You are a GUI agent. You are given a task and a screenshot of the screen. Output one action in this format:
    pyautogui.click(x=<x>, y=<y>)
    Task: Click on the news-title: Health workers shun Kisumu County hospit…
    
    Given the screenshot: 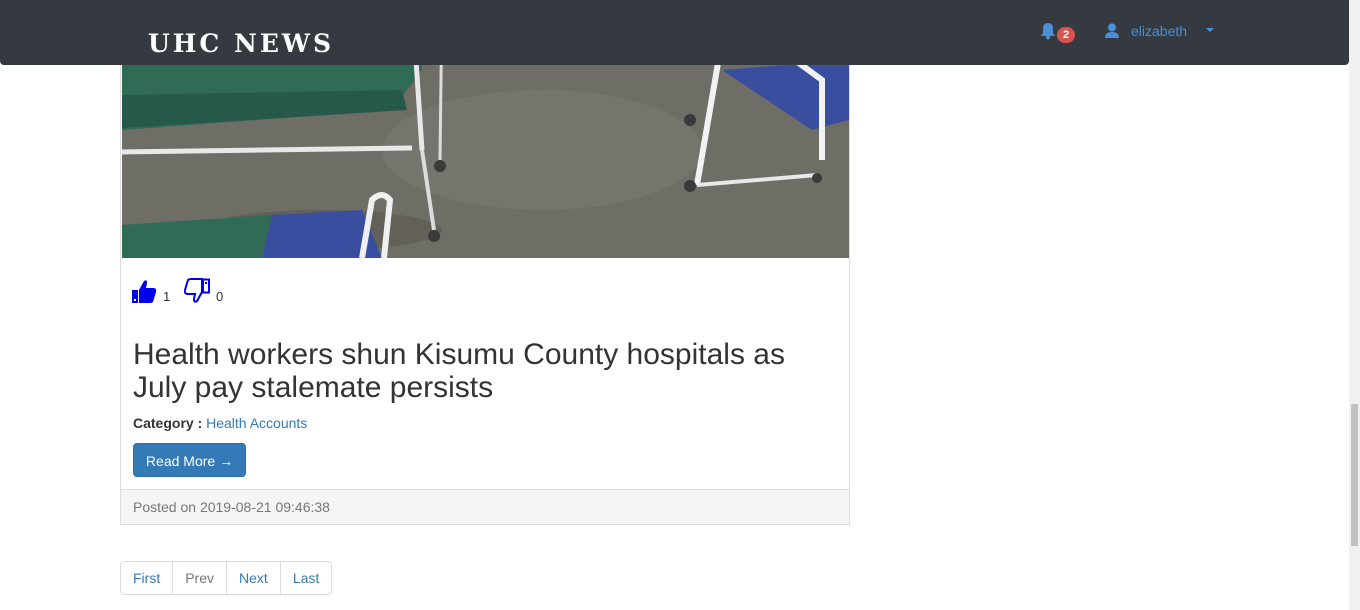 What is the action you would take?
    pyautogui.click(x=483, y=371)
    